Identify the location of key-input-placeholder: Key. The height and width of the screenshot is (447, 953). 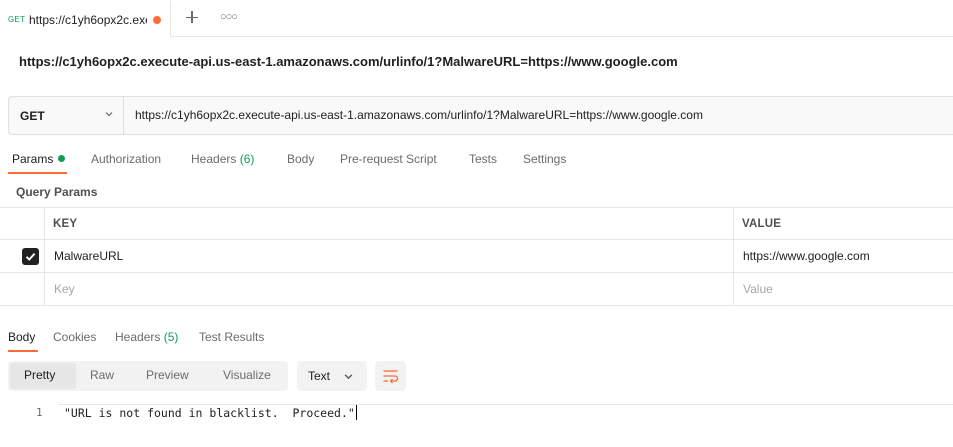
(64, 289).